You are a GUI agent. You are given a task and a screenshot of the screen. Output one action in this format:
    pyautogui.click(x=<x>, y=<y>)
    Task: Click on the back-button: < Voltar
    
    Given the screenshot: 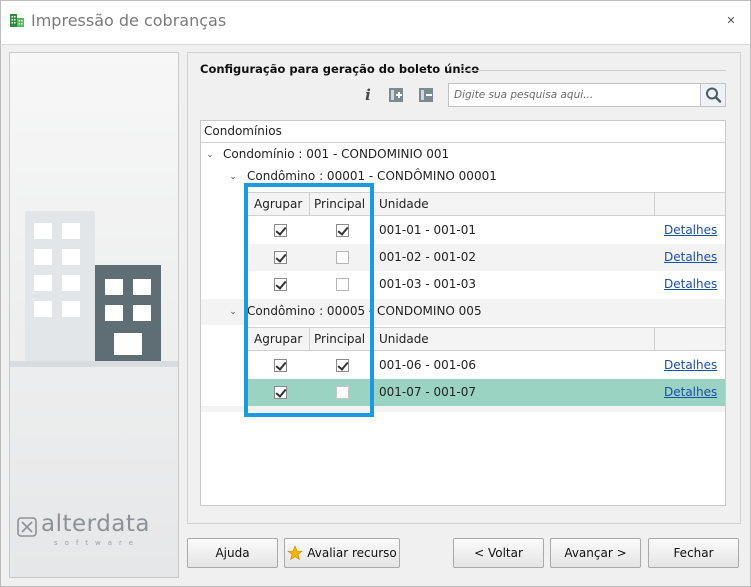 What is the action you would take?
    pyautogui.click(x=498, y=553)
    